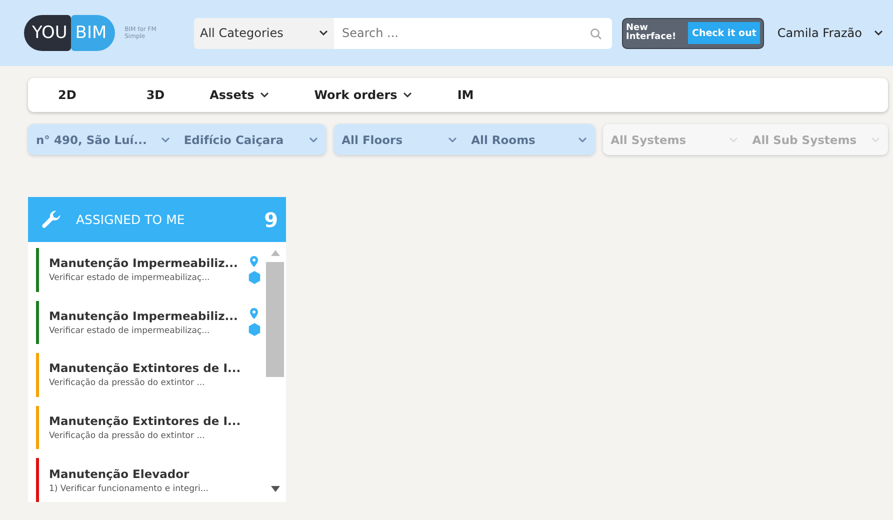 The height and width of the screenshot is (520, 893). Describe the element at coordinates (596, 34) in the screenshot. I see `search-icon` at that location.